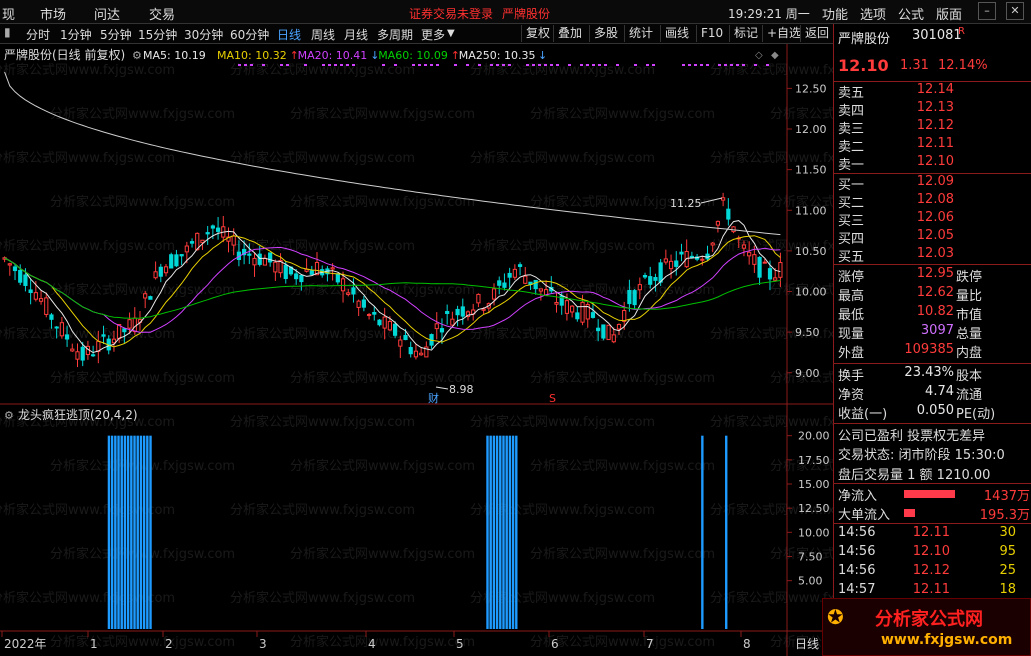  What do you see at coordinates (932, 255) in the screenshot?
I see `bid-row: 买五 12.03` at bounding box center [932, 255].